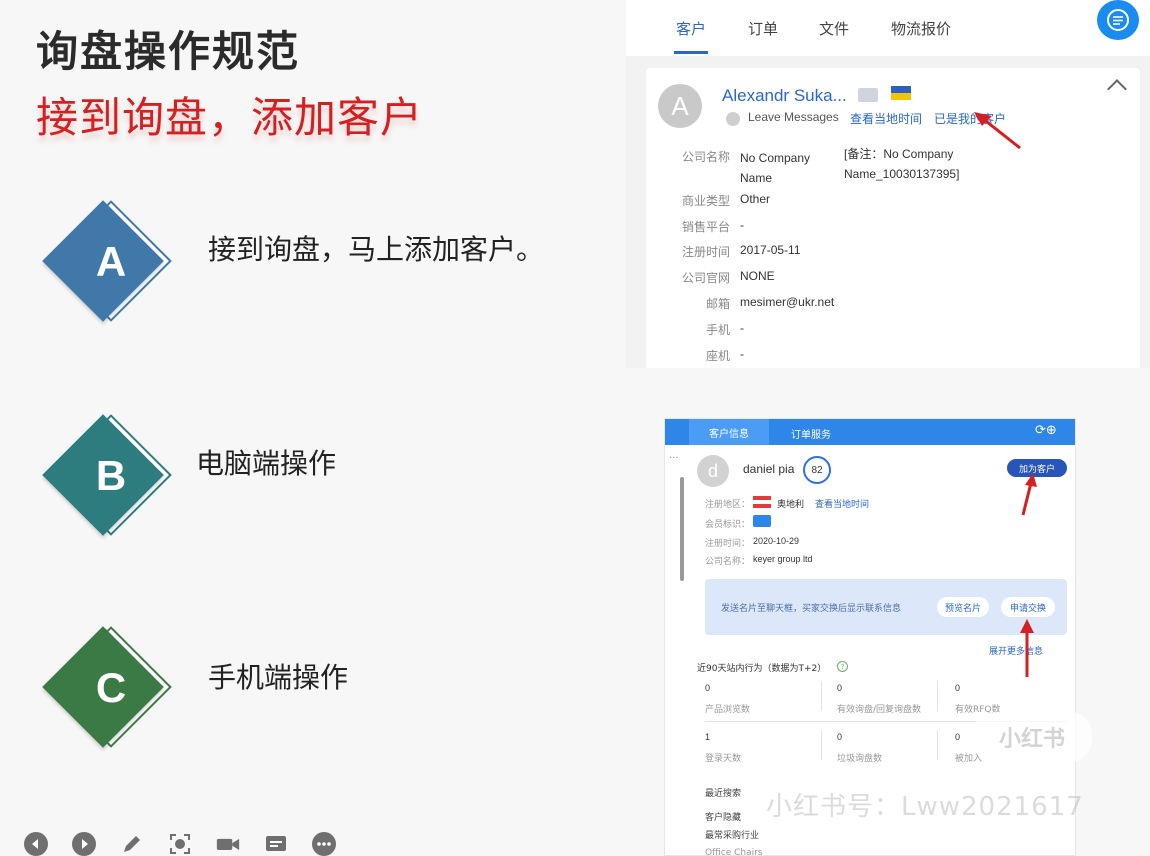 This screenshot has height=856, width=1150. Describe the element at coordinates (717, 330) in the screenshot. I see `field-label: 手机` at that location.